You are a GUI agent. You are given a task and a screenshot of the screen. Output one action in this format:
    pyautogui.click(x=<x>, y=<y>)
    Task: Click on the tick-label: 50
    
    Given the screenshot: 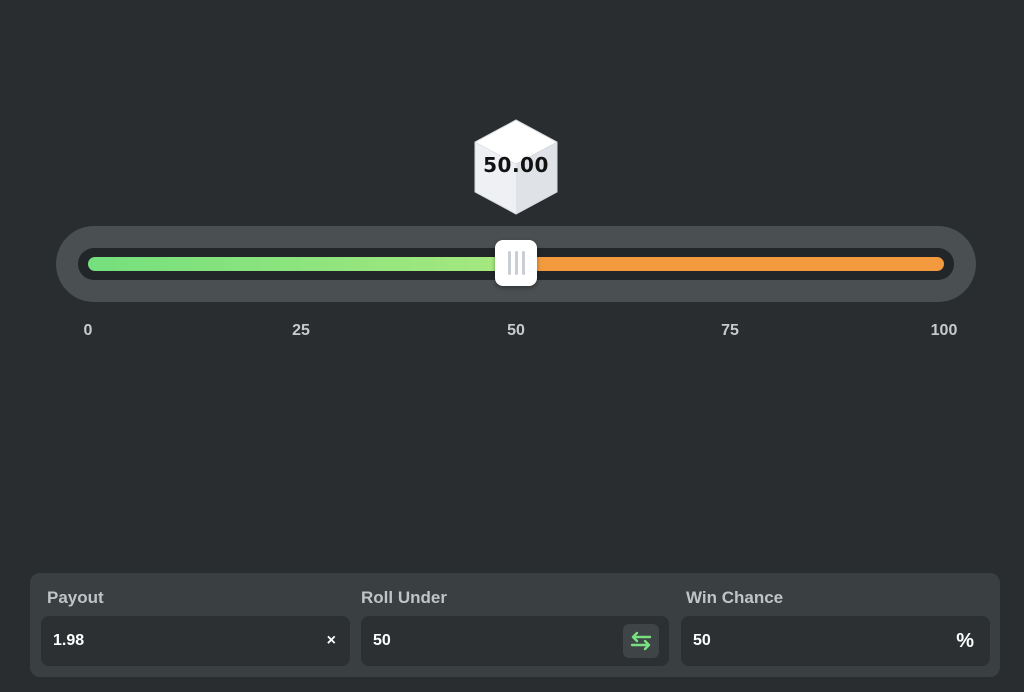 What is the action you would take?
    pyautogui.click(x=516, y=330)
    